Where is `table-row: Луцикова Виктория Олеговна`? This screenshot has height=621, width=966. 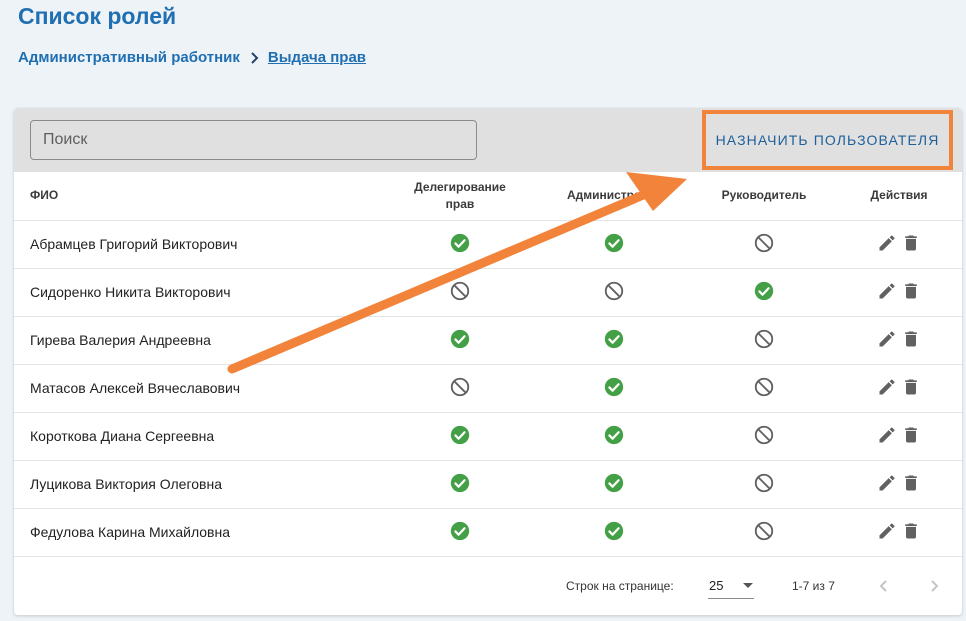
table-row: Луцикова Виктория Олеговна is located at coordinates (488, 483).